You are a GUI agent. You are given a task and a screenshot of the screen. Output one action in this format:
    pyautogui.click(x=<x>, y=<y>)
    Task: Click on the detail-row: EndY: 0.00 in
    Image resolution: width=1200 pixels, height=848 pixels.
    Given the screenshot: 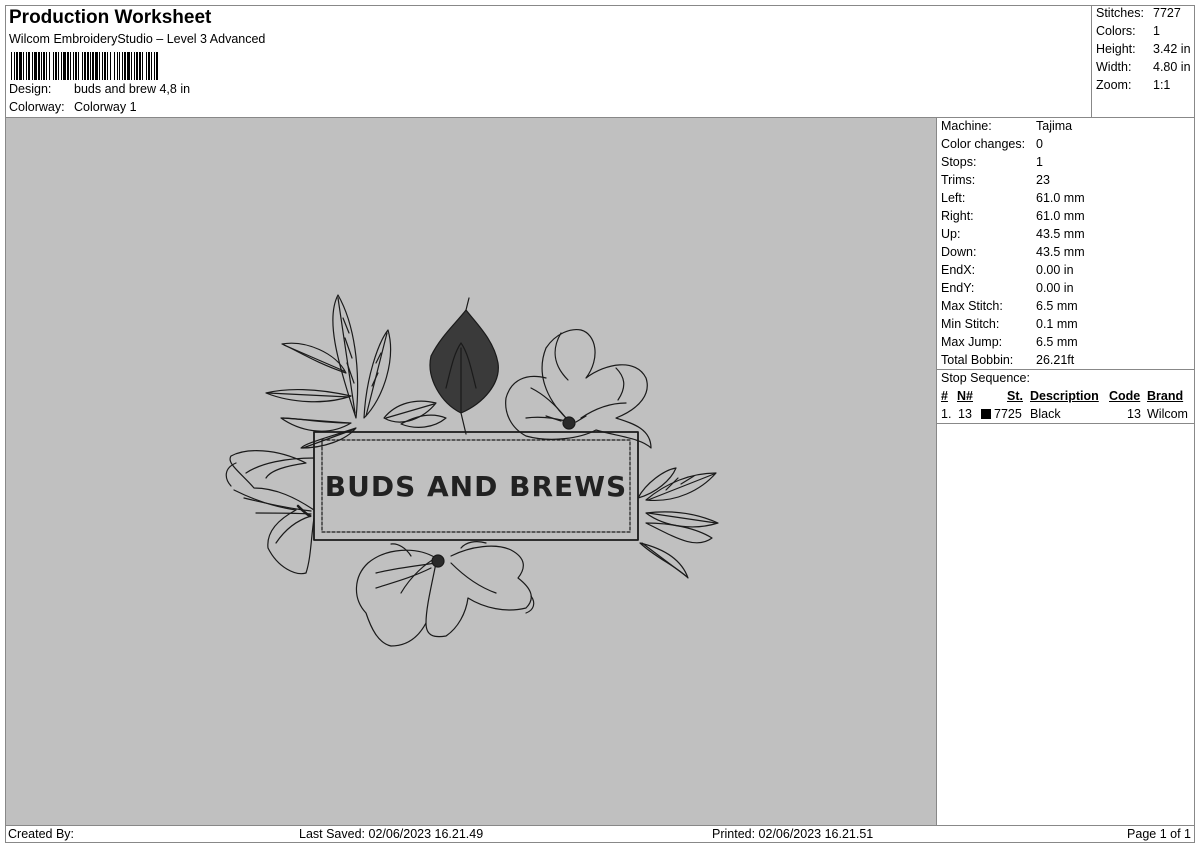 What is the action you would take?
    pyautogui.click(x=1007, y=288)
    